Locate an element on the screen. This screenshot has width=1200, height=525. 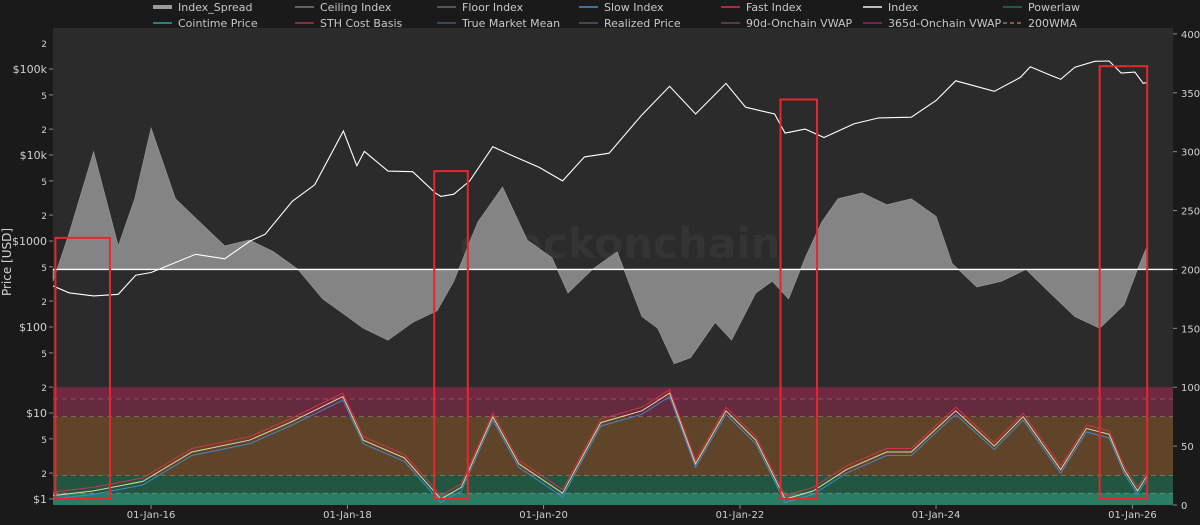
y-left-tick-label: $100 is located at coordinates (33, 327).